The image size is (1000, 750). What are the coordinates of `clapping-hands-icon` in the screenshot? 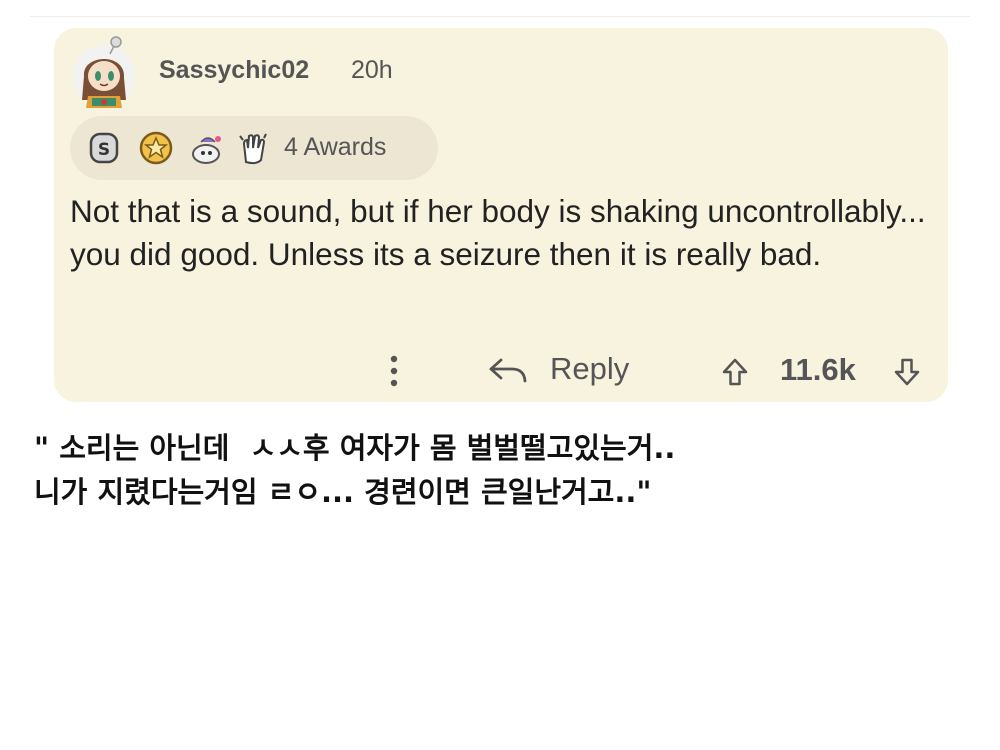 It's located at (253, 149).